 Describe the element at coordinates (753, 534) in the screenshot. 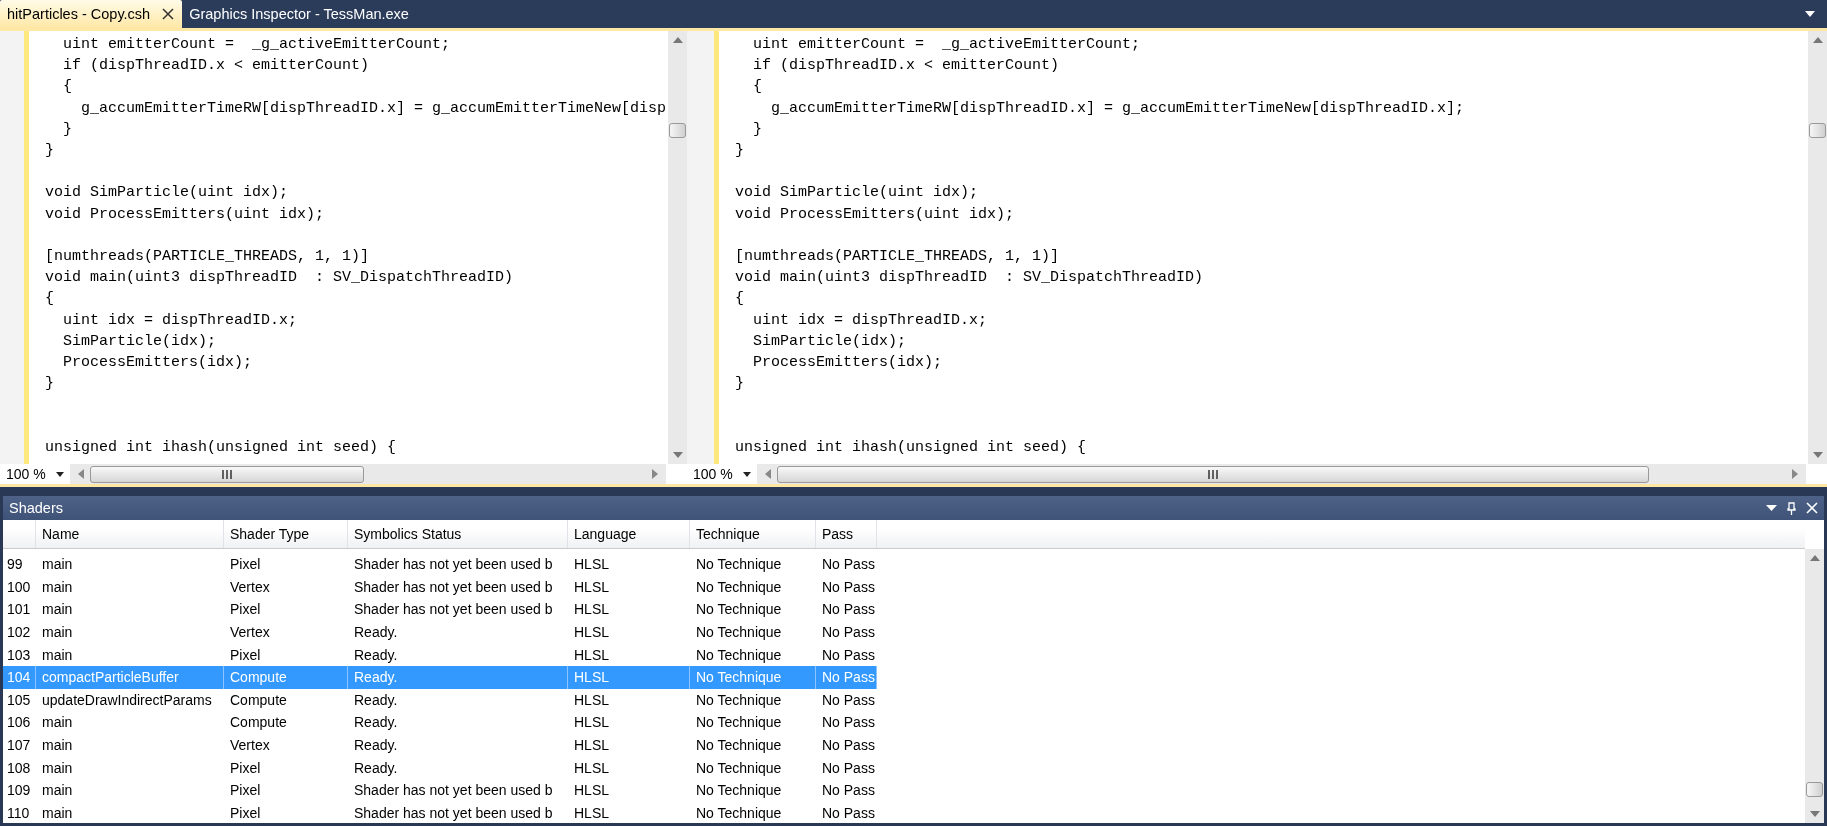

I see `column-header: Technique` at that location.